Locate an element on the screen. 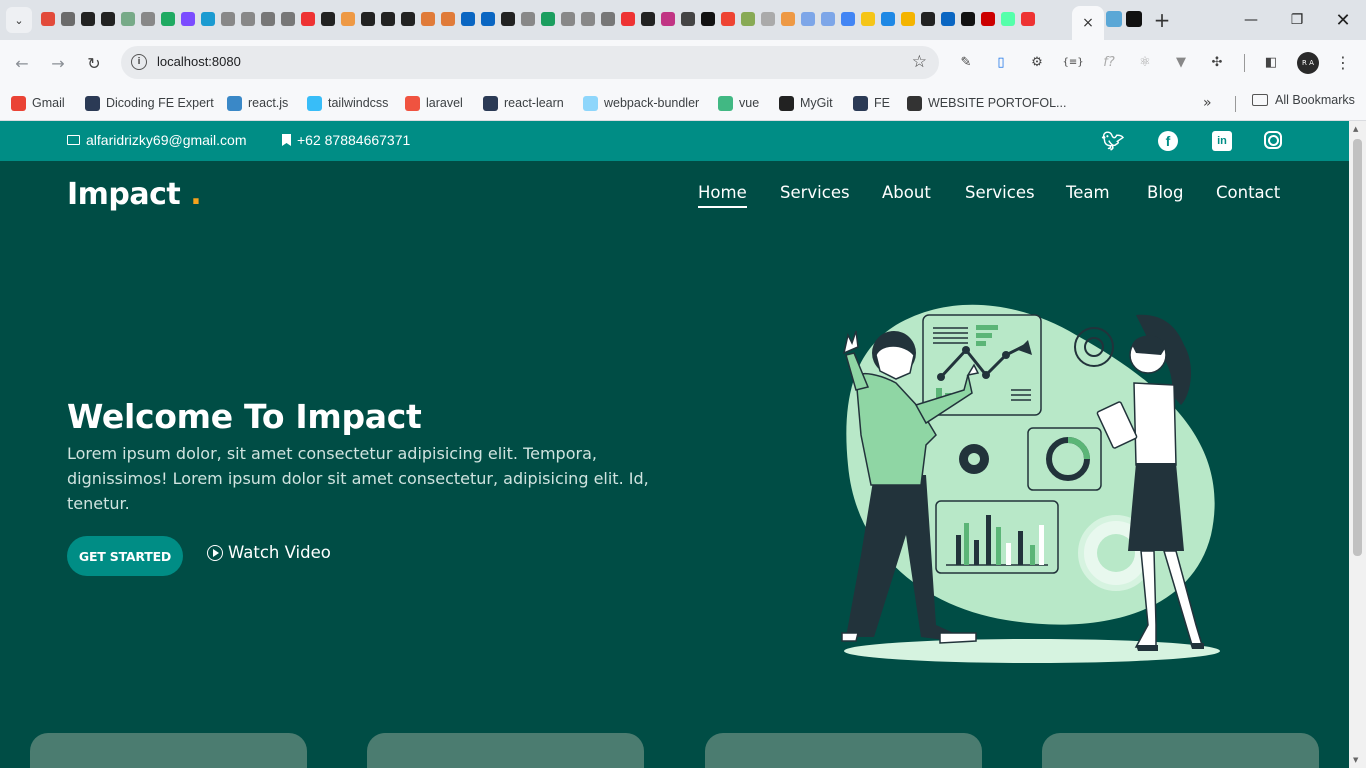 This screenshot has width=1366, height=768. get-started-button: GET STARTED is located at coordinates (125, 556).